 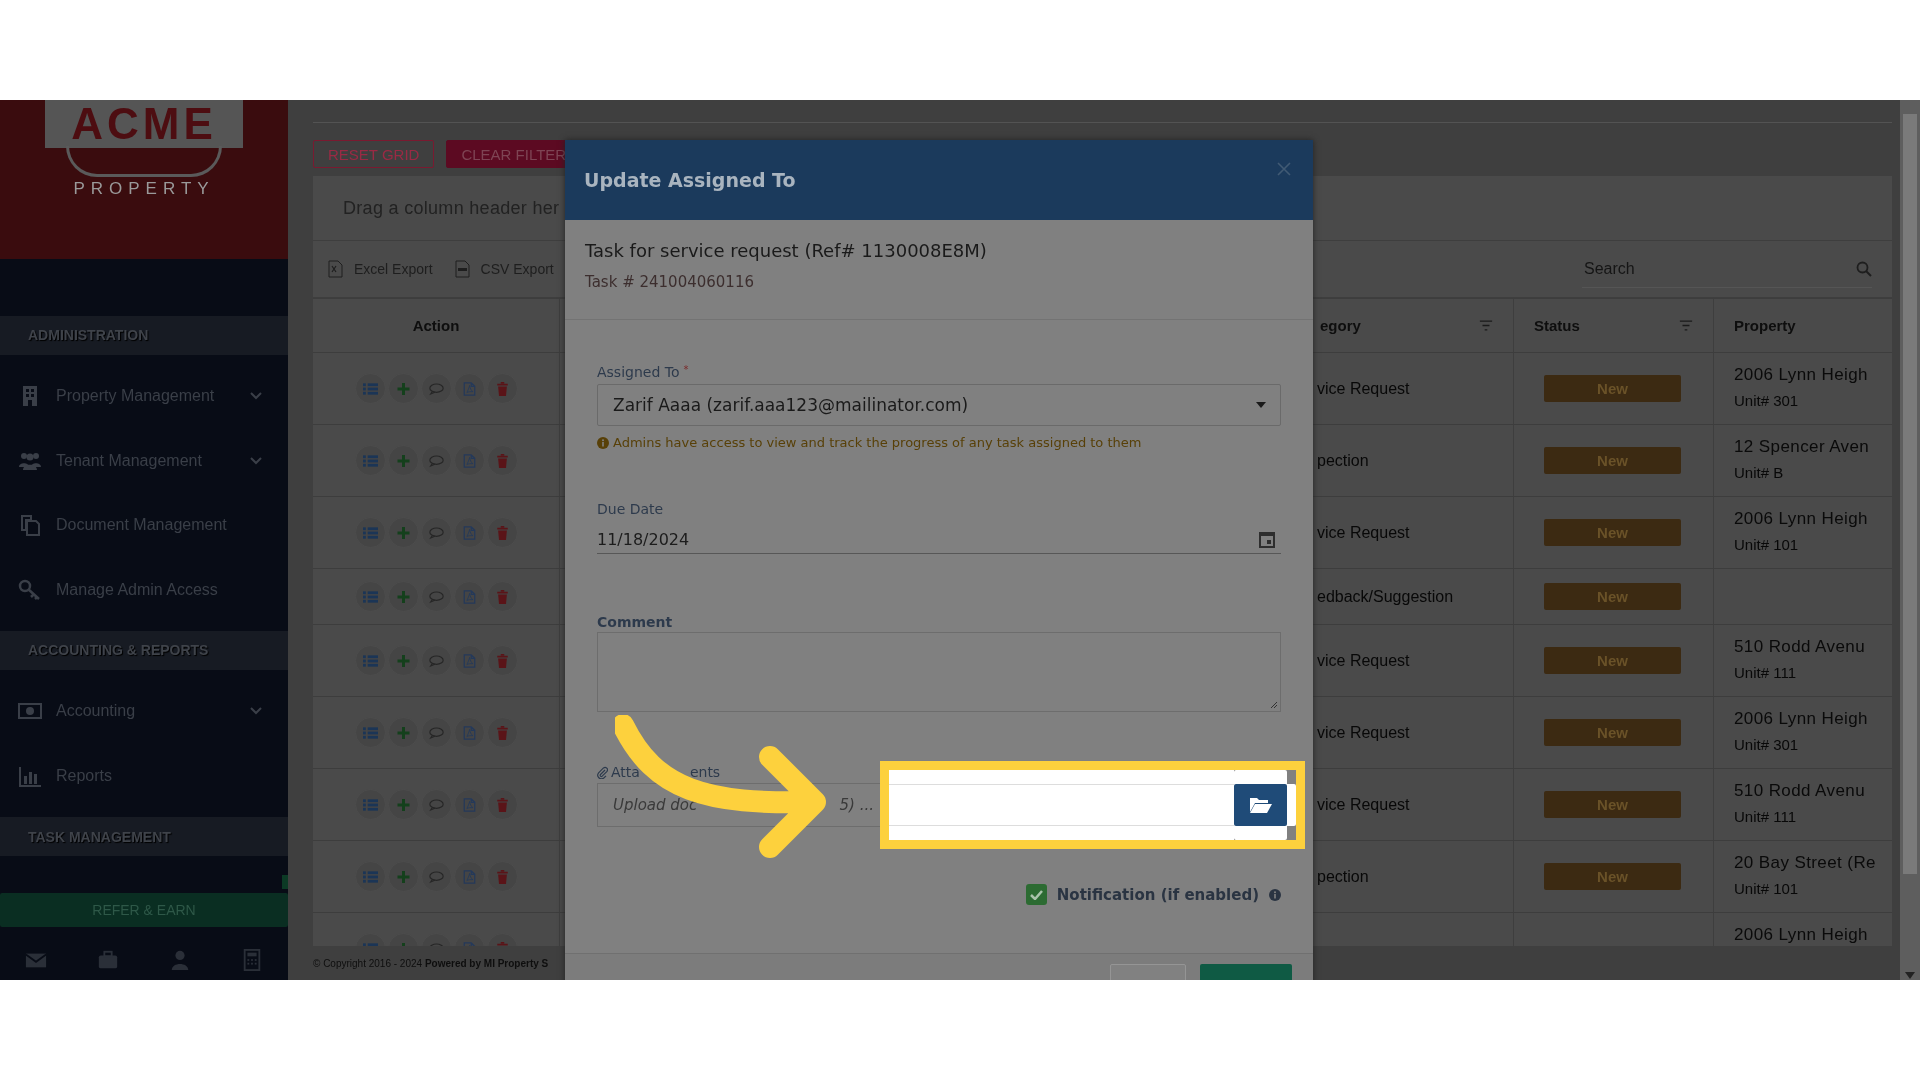 What do you see at coordinates (939, 672) in the screenshot?
I see `comment-field` at bounding box center [939, 672].